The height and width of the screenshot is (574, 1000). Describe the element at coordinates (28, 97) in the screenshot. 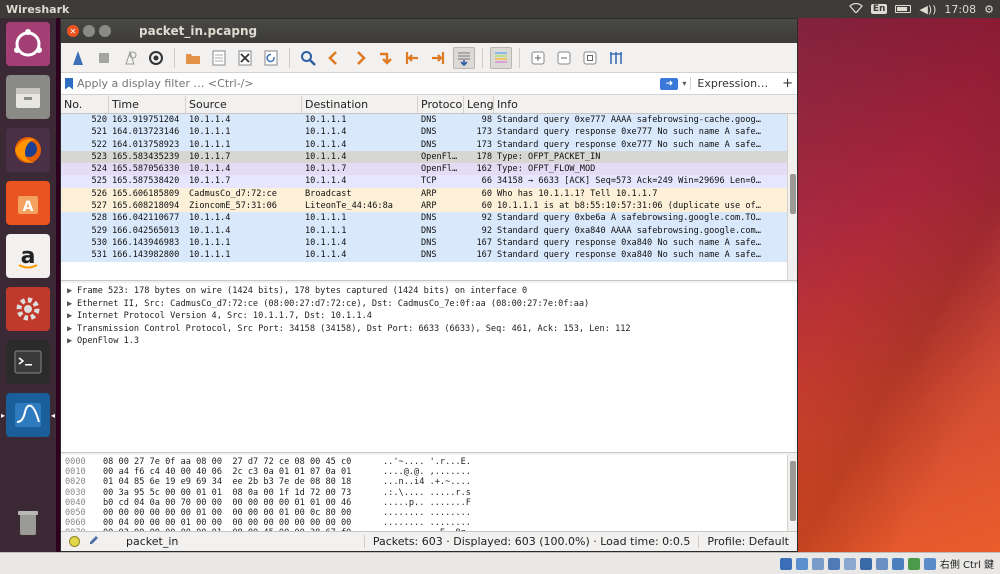

I see `files-icon` at that location.